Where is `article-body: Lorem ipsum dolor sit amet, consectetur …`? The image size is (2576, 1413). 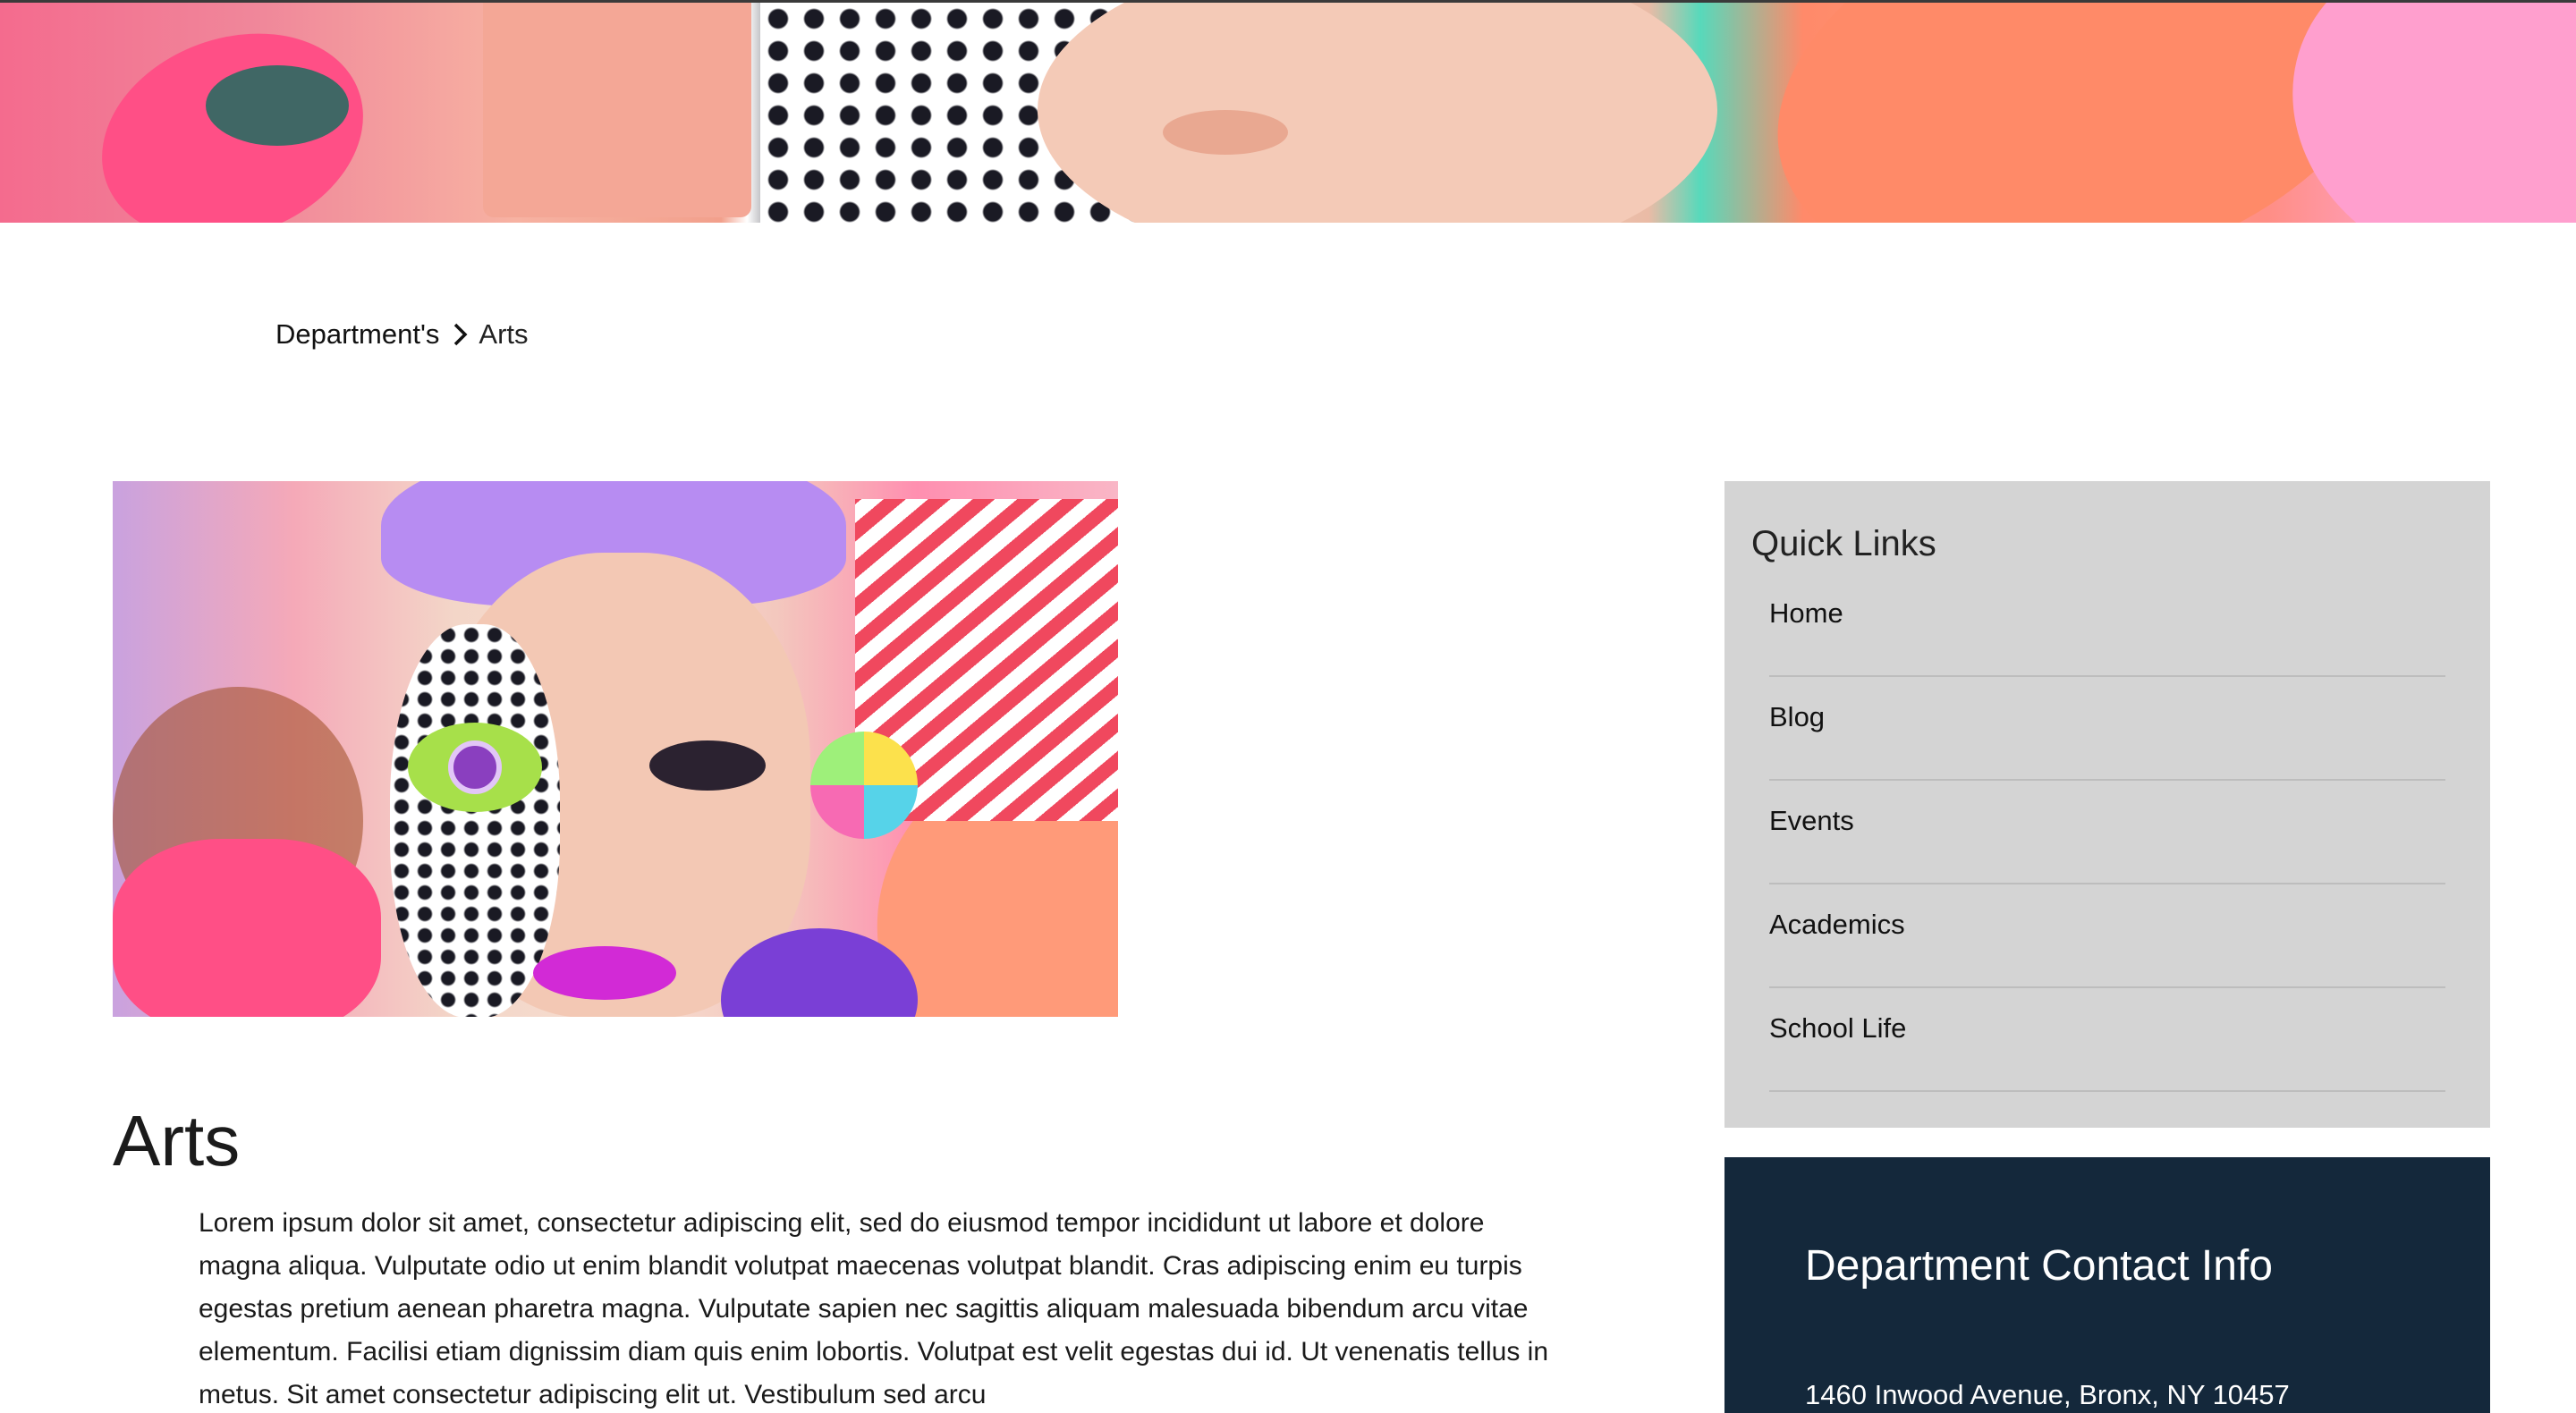
article-body: Lorem ipsum dolor sit amet, consectetur … is located at coordinates (874, 1308).